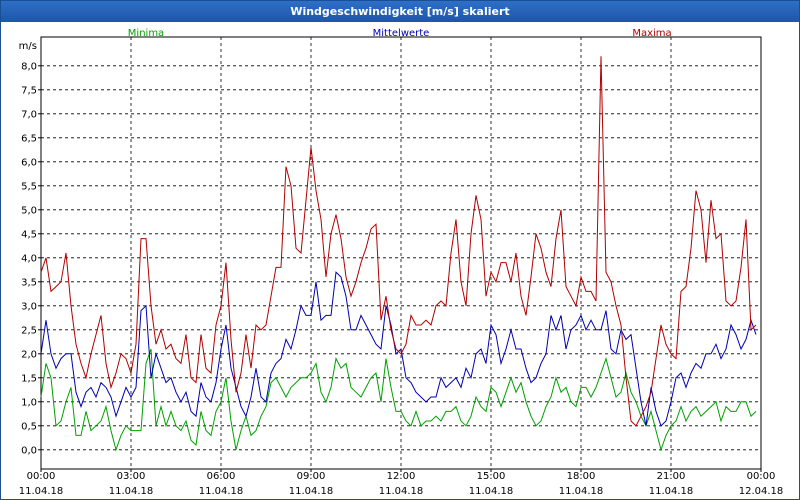  Describe the element at coordinates (29, 354) in the screenshot. I see `y-tick-label: 2,0` at that location.